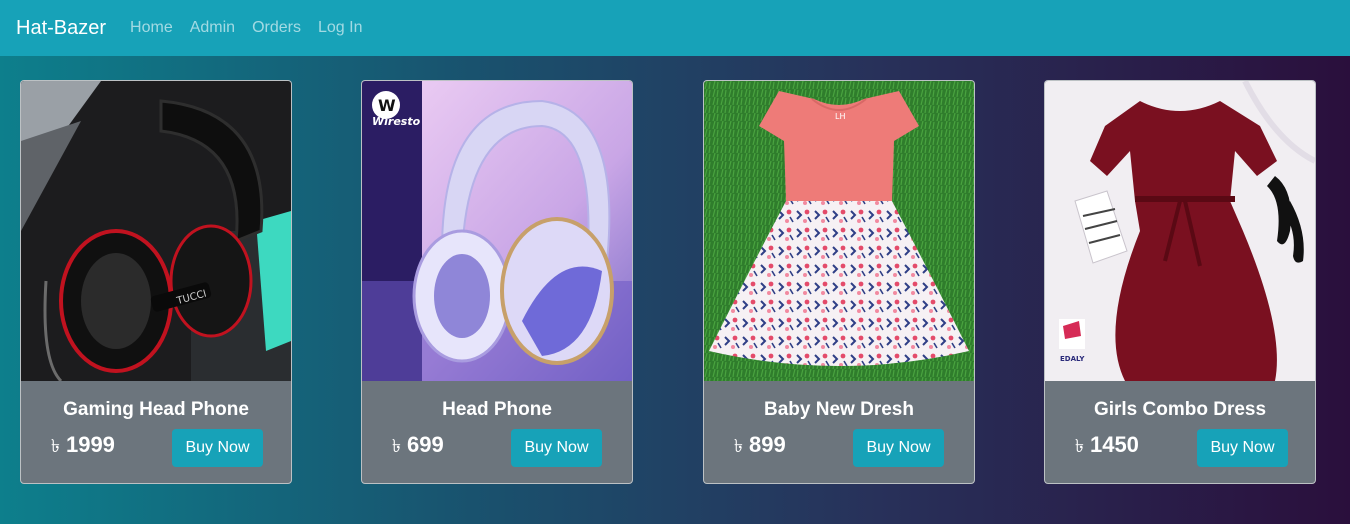  Describe the element at coordinates (675, 28) in the screenshot. I see `top-navbar: Hat-Bazer Home Admin Orders Log In` at that location.